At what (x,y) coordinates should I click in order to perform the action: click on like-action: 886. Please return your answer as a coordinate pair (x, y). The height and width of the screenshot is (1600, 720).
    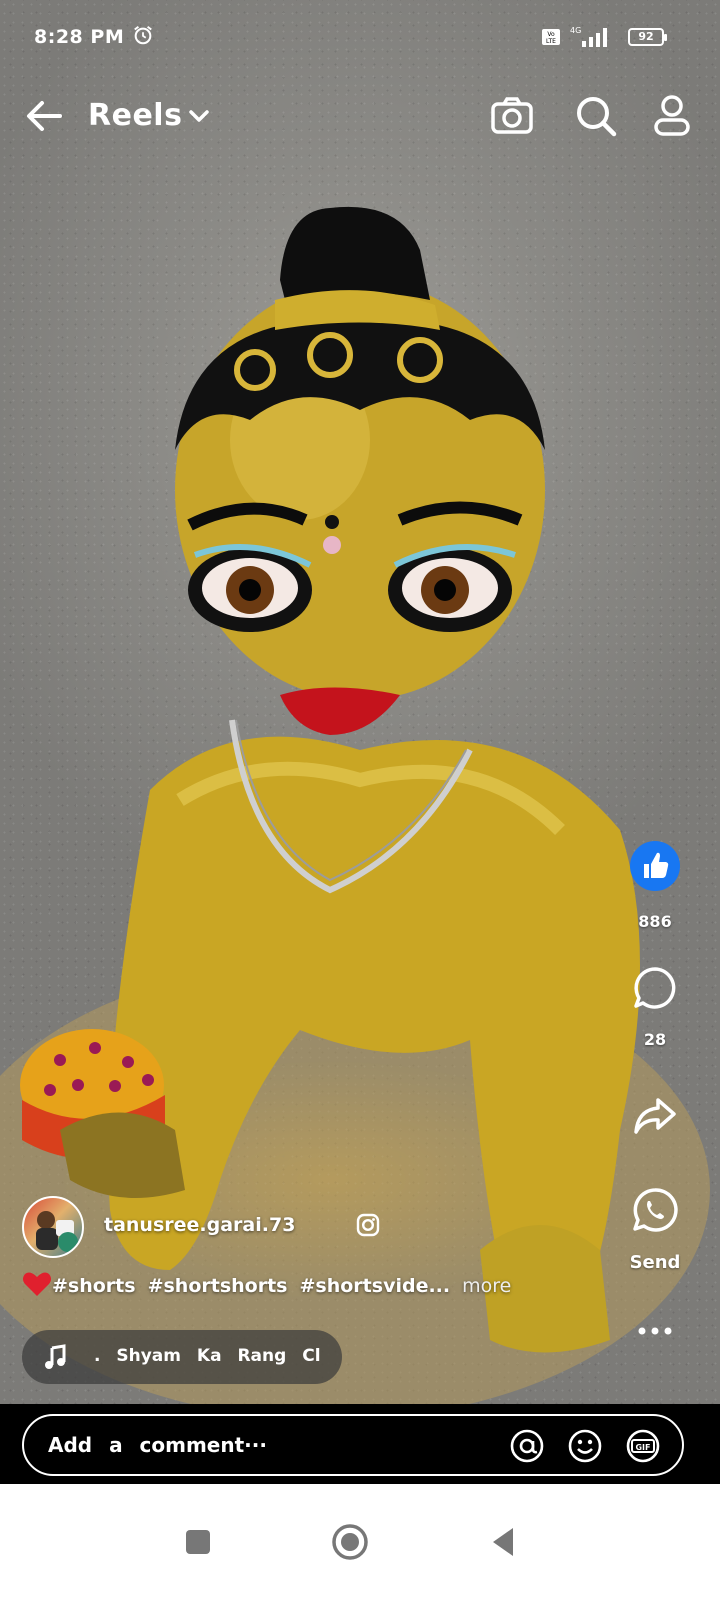
    Looking at the image, I should click on (655, 885).